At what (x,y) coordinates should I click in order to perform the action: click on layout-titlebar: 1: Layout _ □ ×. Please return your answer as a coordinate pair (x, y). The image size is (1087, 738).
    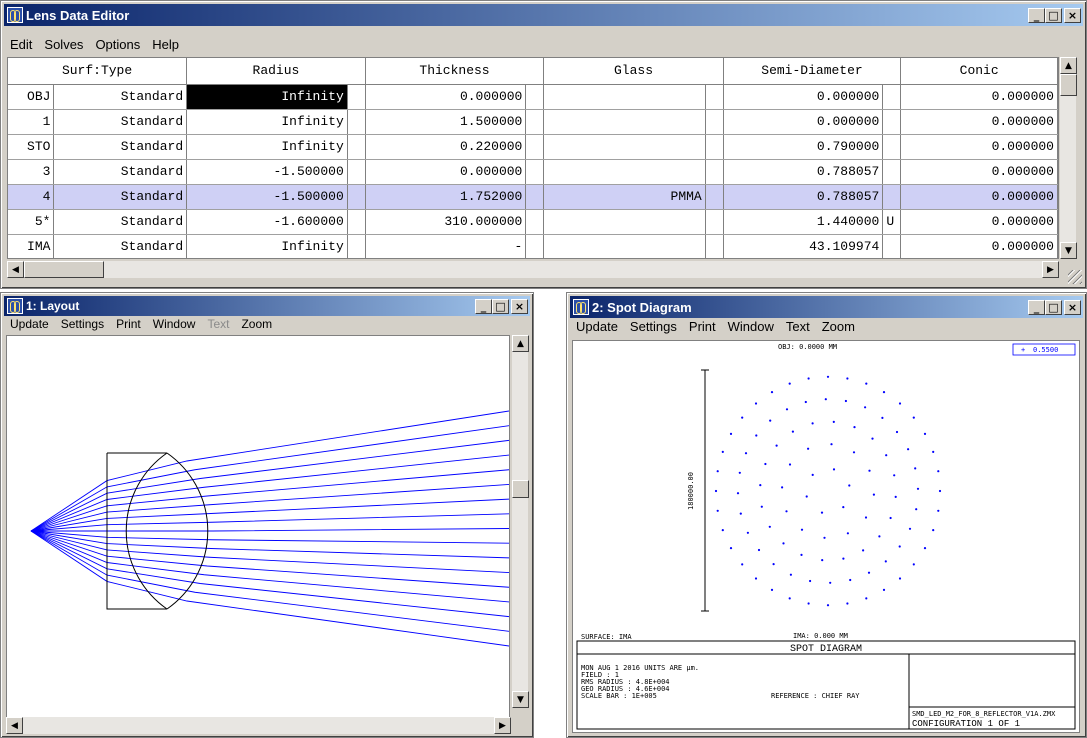
    Looking at the image, I should click on (267, 306).